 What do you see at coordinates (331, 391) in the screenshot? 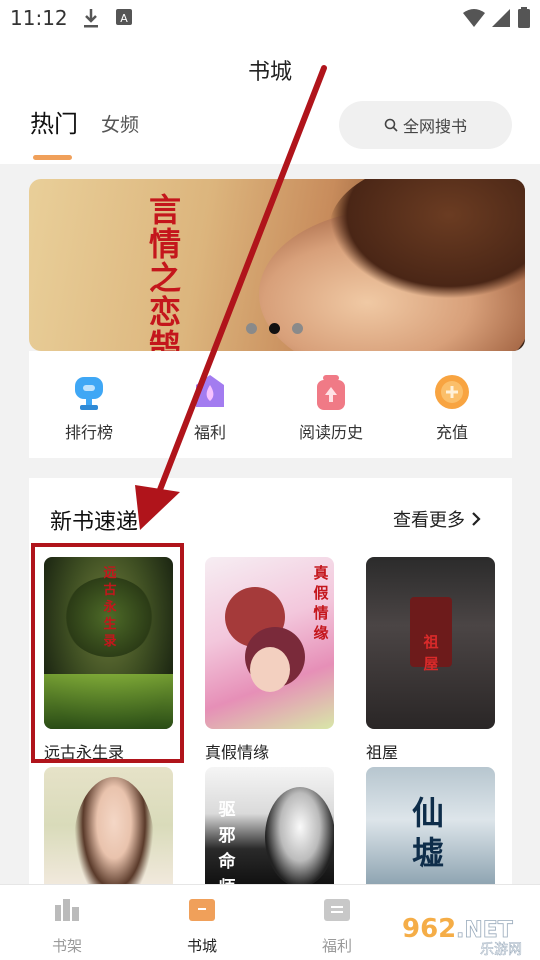
I see `history-icon` at bounding box center [331, 391].